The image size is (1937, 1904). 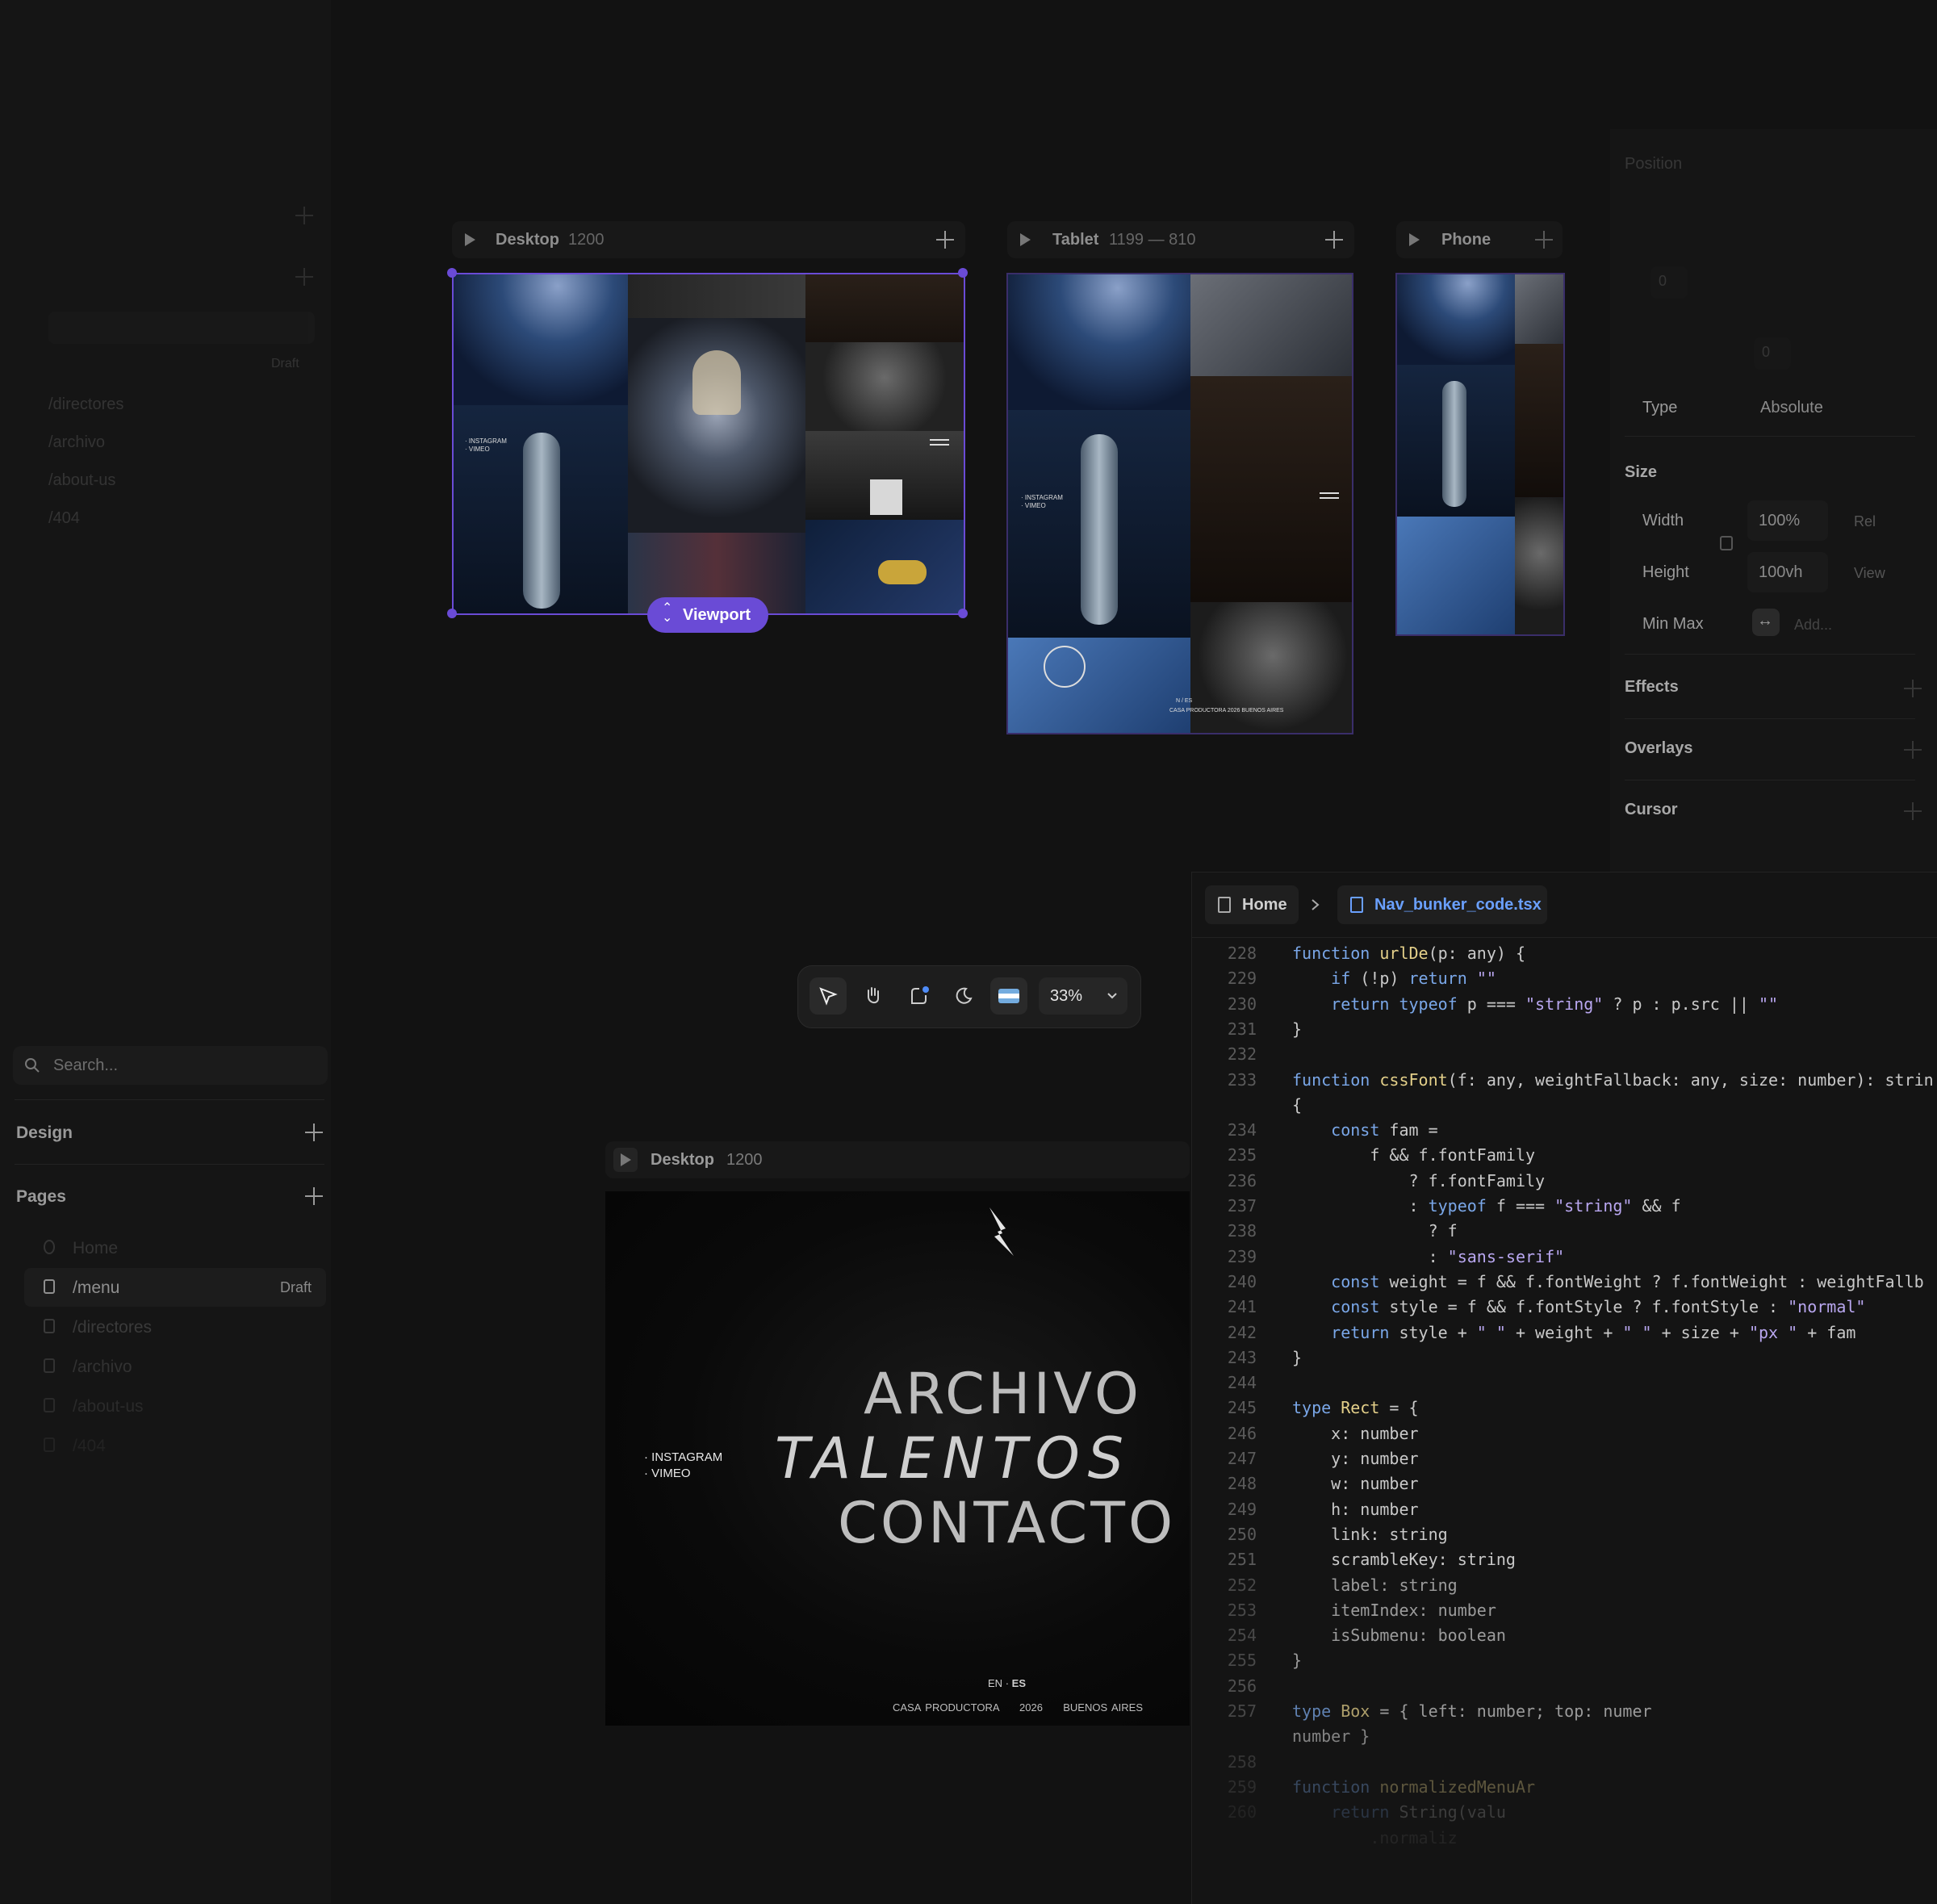 What do you see at coordinates (1787, 572) in the screenshot?
I see `height-input: 100vh` at bounding box center [1787, 572].